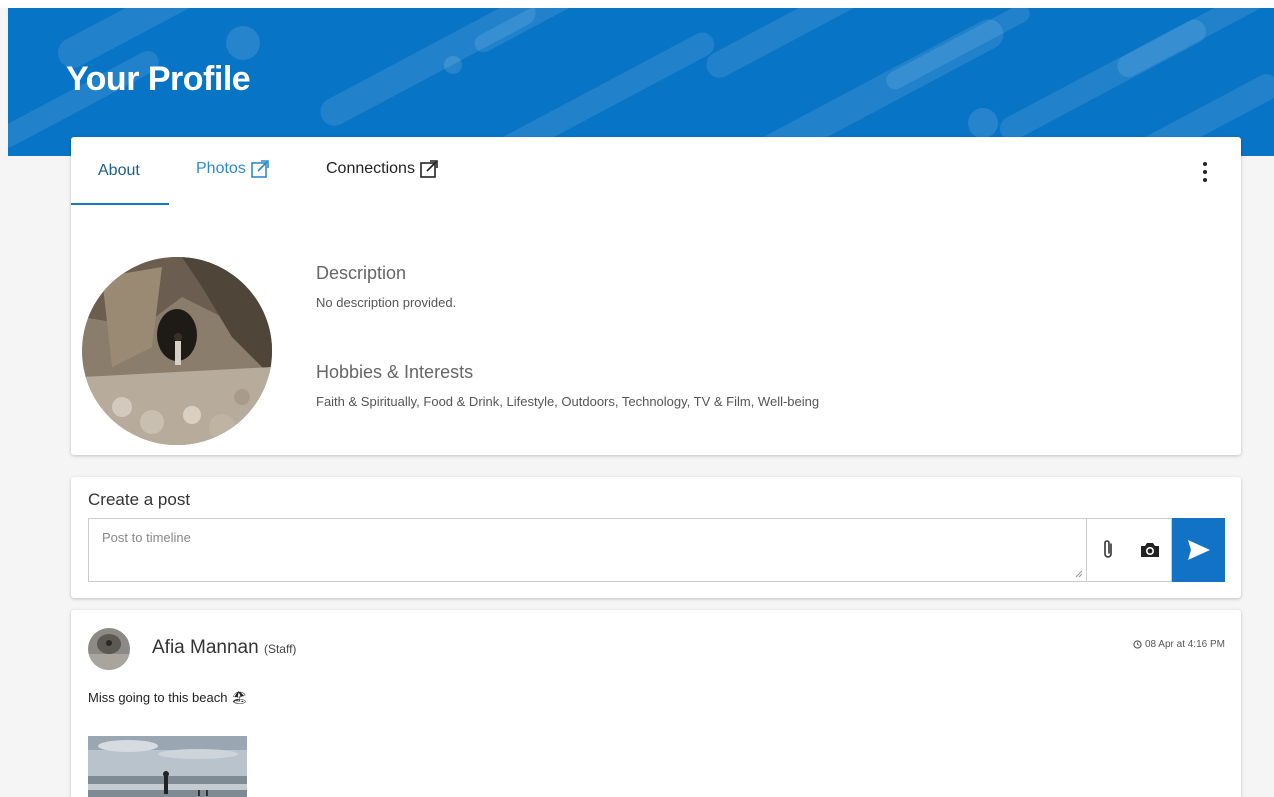 This screenshot has height=797, width=1274. I want to click on profile-tabs: About Photos Connections, so click(656, 171).